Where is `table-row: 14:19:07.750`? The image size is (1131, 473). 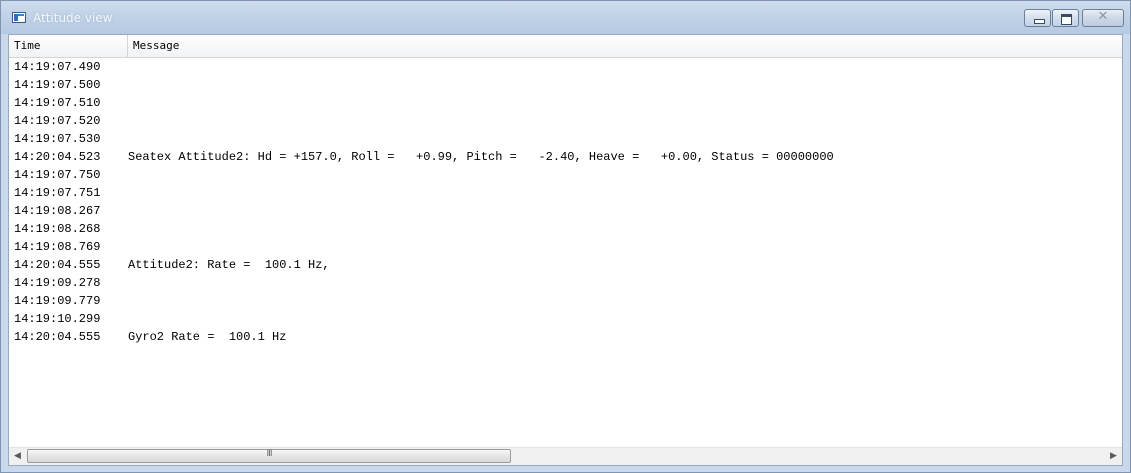 table-row: 14:19:07.750 is located at coordinates (565, 175).